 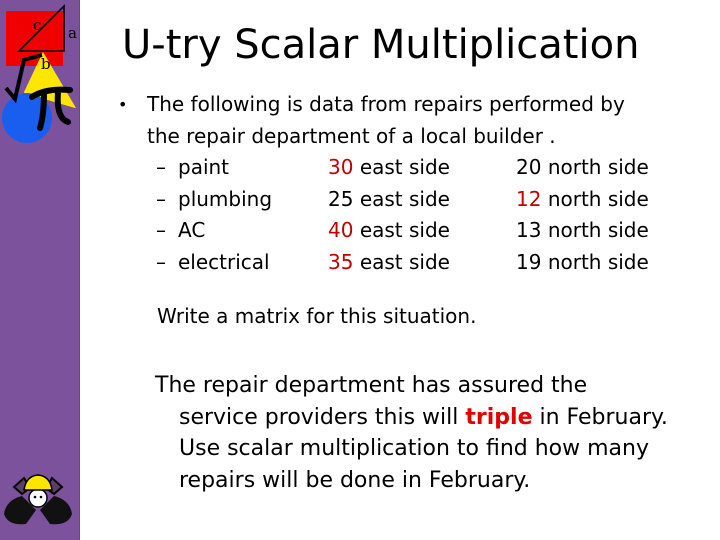 I want to click on paragraph-pre-highlight: service providers this will, so click(x=322, y=417).